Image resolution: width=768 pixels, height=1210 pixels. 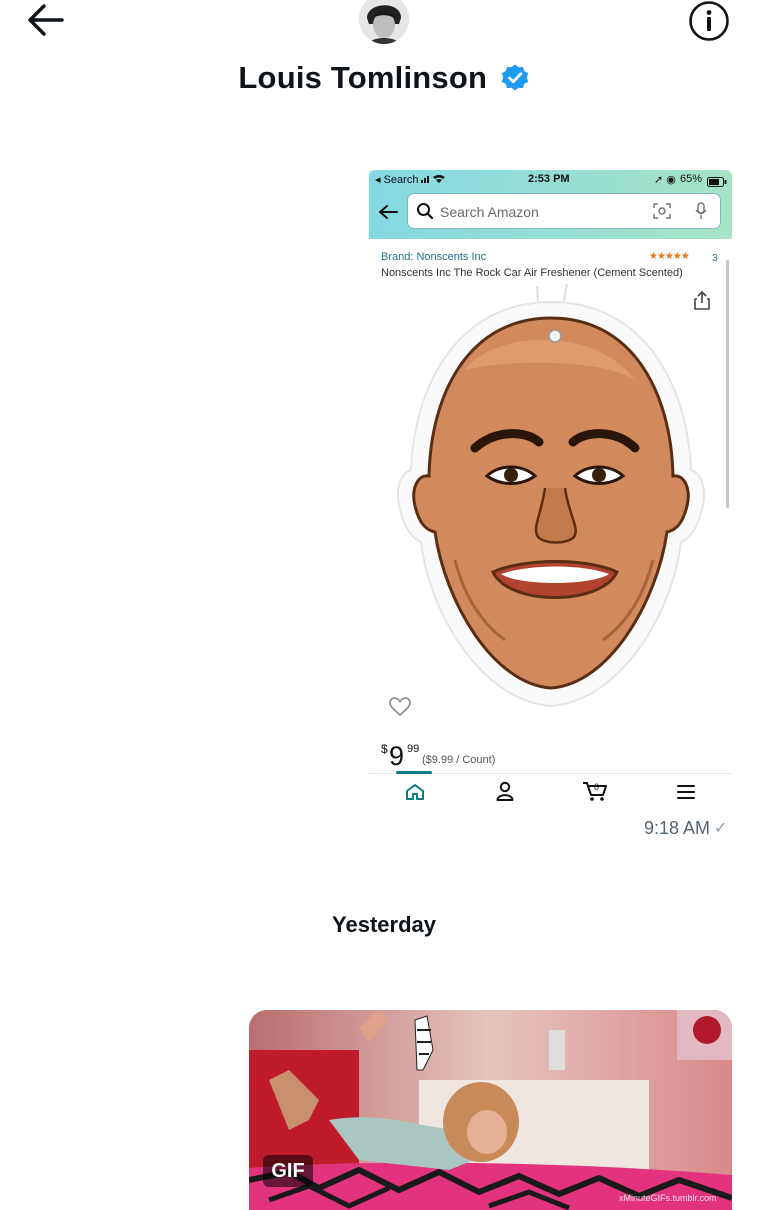 What do you see at coordinates (362, 77) in the screenshot?
I see `contact-name: Louis Tomlinson` at bounding box center [362, 77].